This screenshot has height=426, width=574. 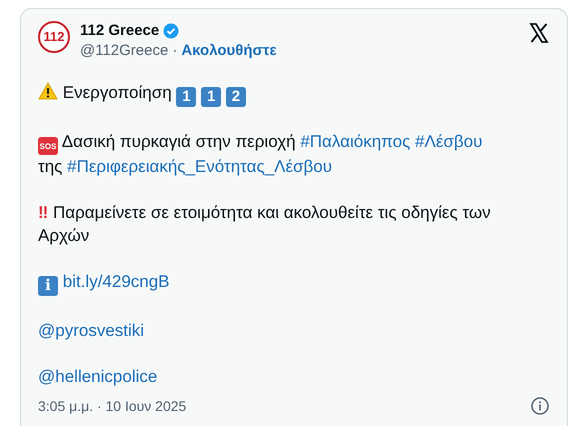 What do you see at coordinates (229, 51) in the screenshot?
I see `follow-link: Ακολουθήστε` at bounding box center [229, 51].